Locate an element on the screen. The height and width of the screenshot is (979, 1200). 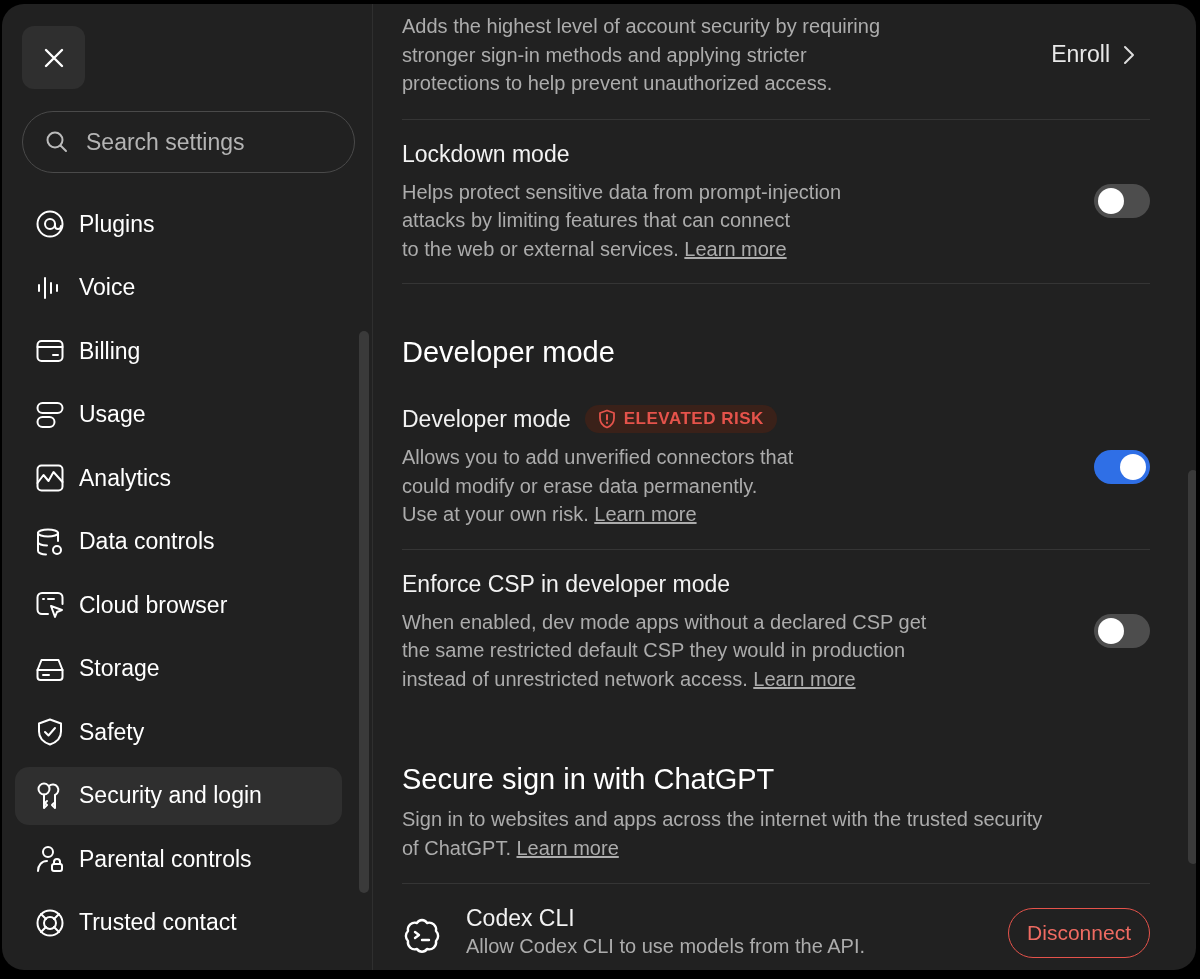
app-description: Allow Codex CLI to use models from the API. is located at coordinates (666, 946).